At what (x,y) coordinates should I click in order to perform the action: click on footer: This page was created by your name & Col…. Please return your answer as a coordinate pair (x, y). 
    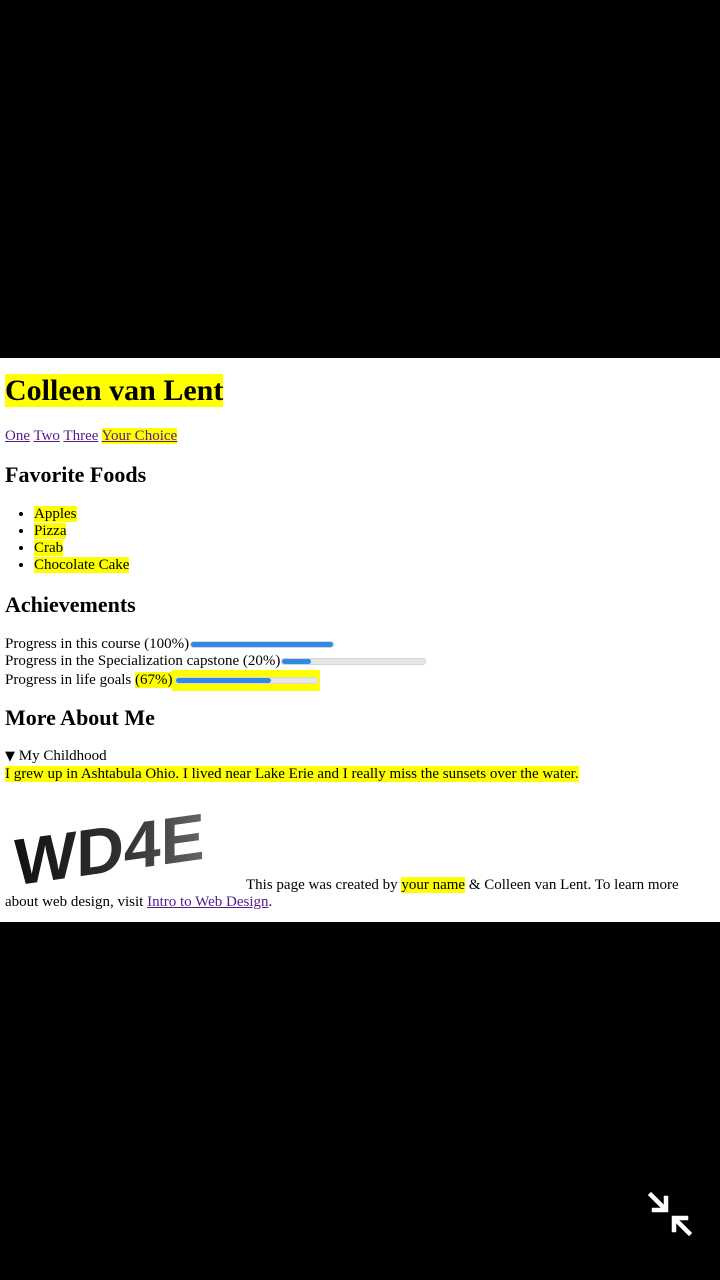
    Looking at the image, I should click on (360, 894).